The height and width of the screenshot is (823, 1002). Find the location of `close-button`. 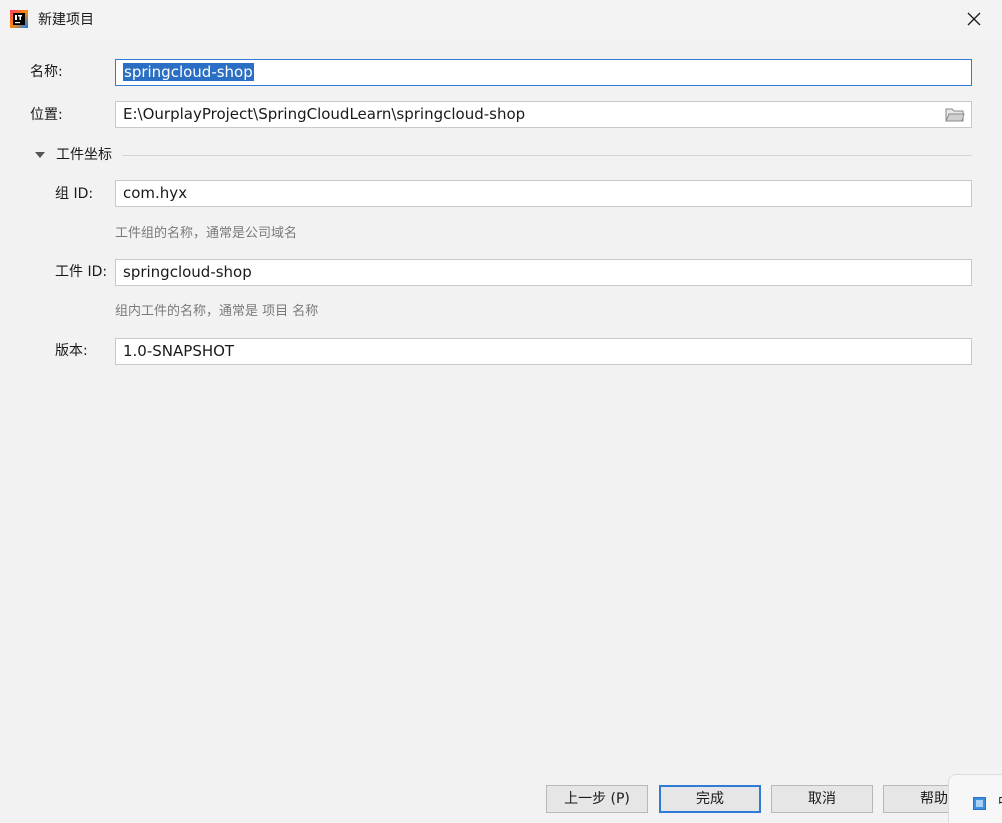

close-button is located at coordinates (974, 19).